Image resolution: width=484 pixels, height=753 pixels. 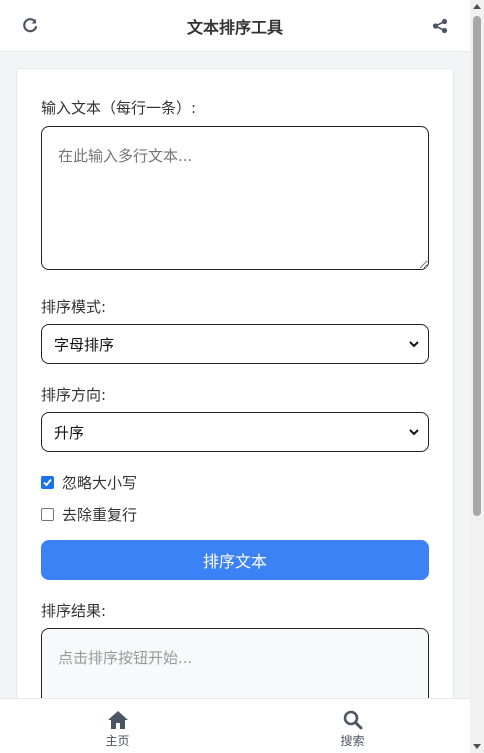 I want to click on sort-button: 排序文本, so click(x=235, y=560).